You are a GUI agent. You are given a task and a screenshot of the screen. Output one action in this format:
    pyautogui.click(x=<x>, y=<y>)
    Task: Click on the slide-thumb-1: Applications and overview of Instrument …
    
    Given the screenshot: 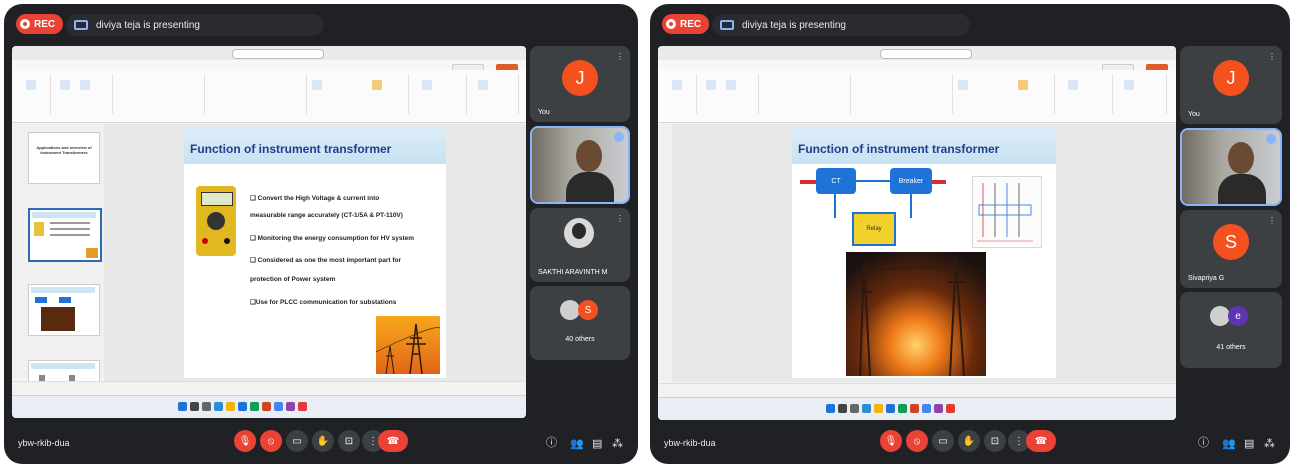 What is the action you would take?
    pyautogui.click(x=64, y=158)
    